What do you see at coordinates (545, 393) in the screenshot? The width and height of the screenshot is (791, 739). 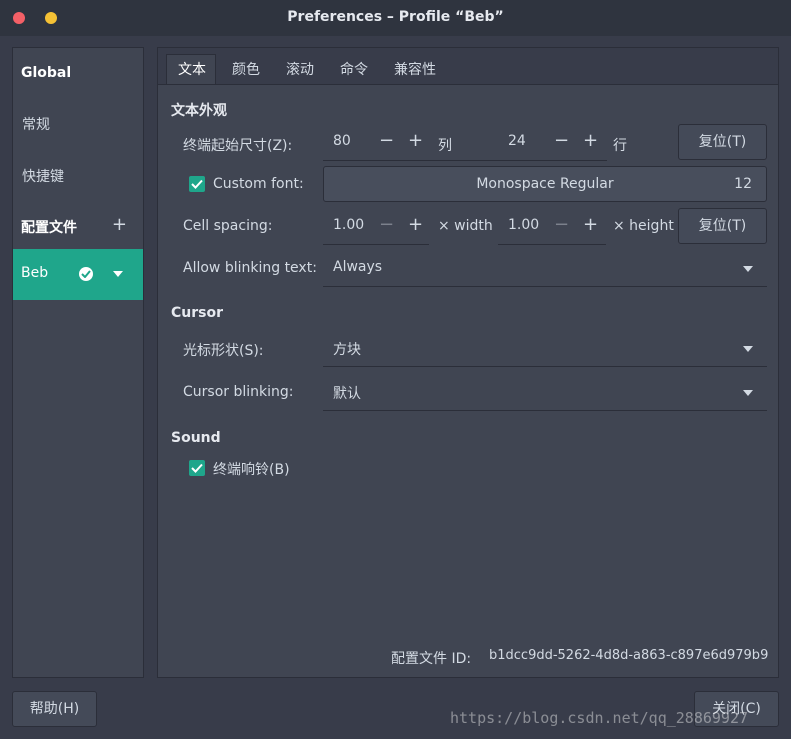 I see `cursor-blink-dropdown: 默认` at bounding box center [545, 393].